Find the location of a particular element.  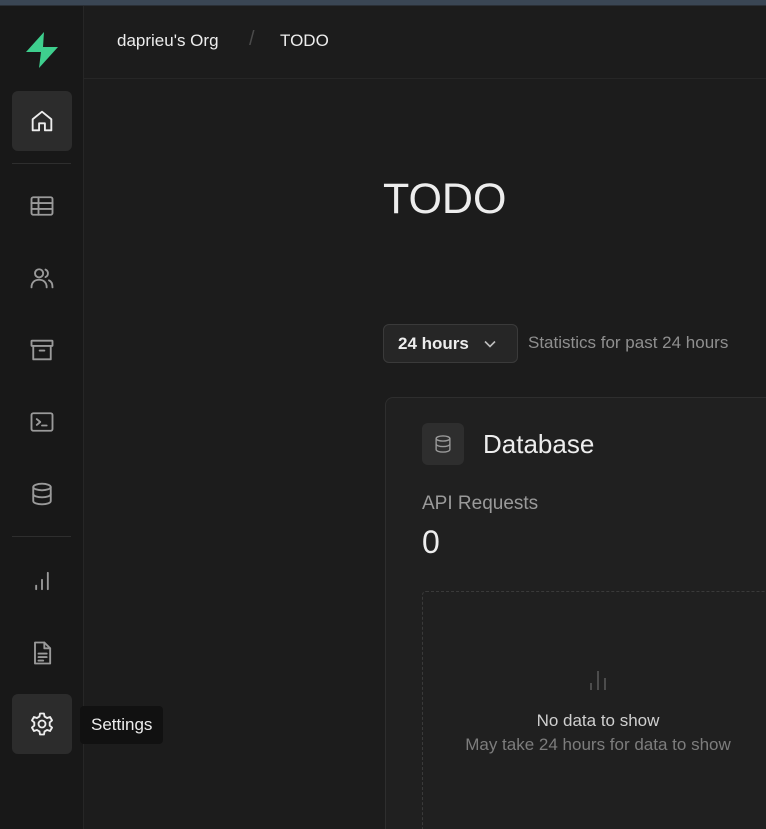

empty-state-title: No data to show is located at coordinates (598, 720).